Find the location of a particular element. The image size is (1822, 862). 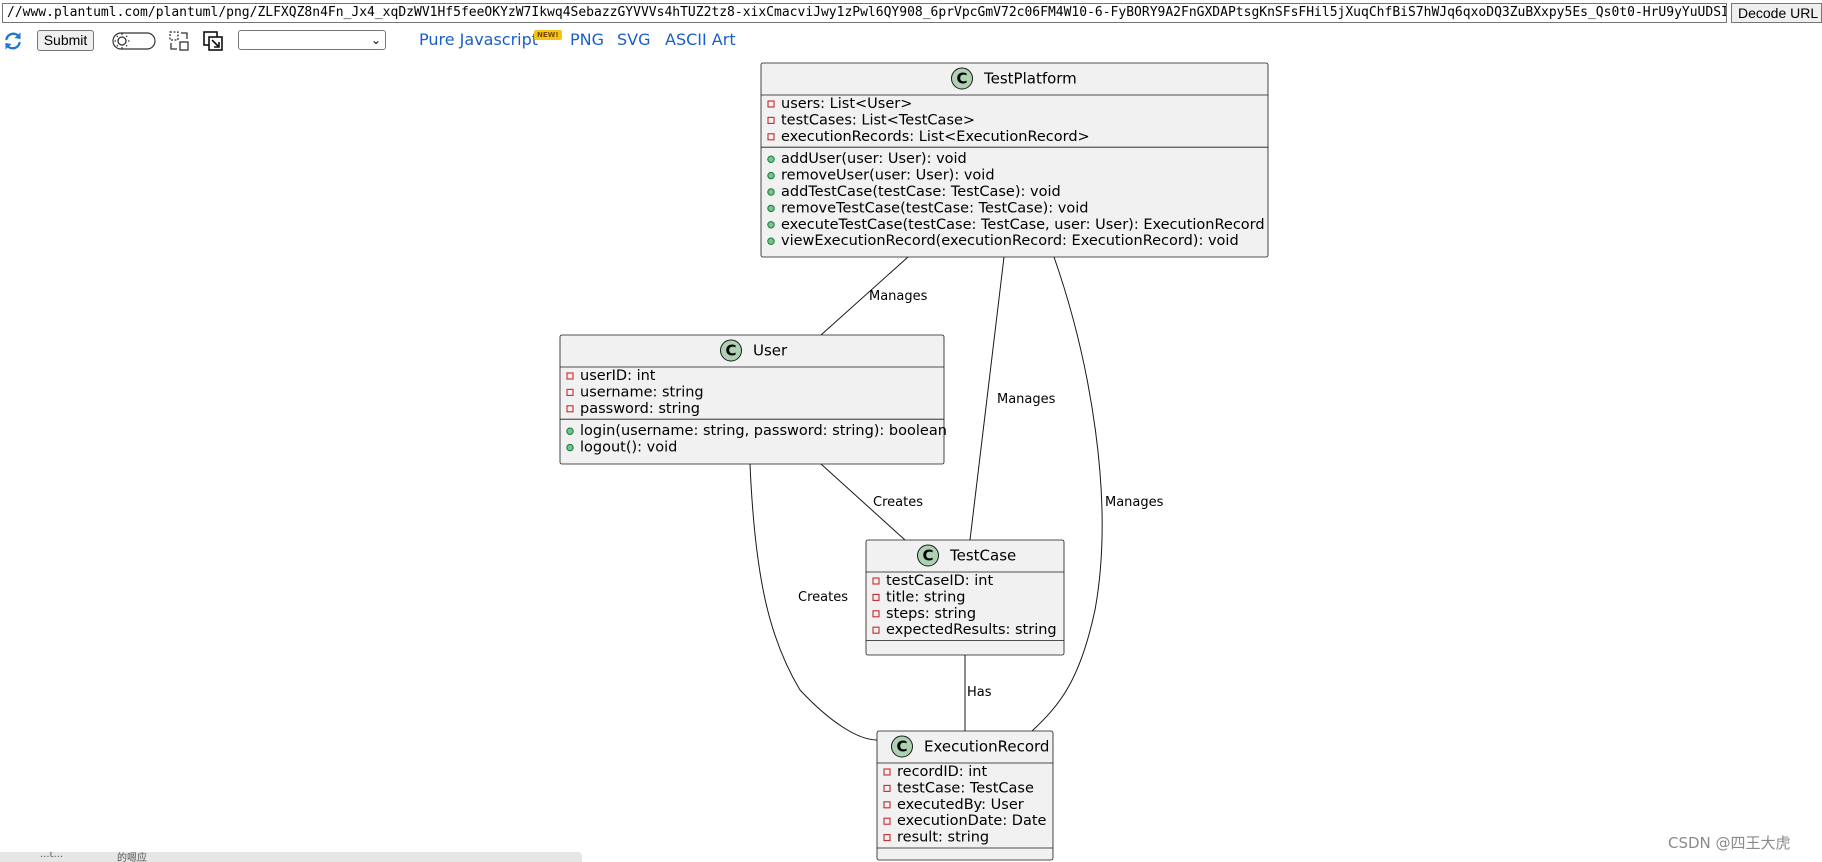

class-attribute: testCaseID: int is located at coordinates (939, 581).